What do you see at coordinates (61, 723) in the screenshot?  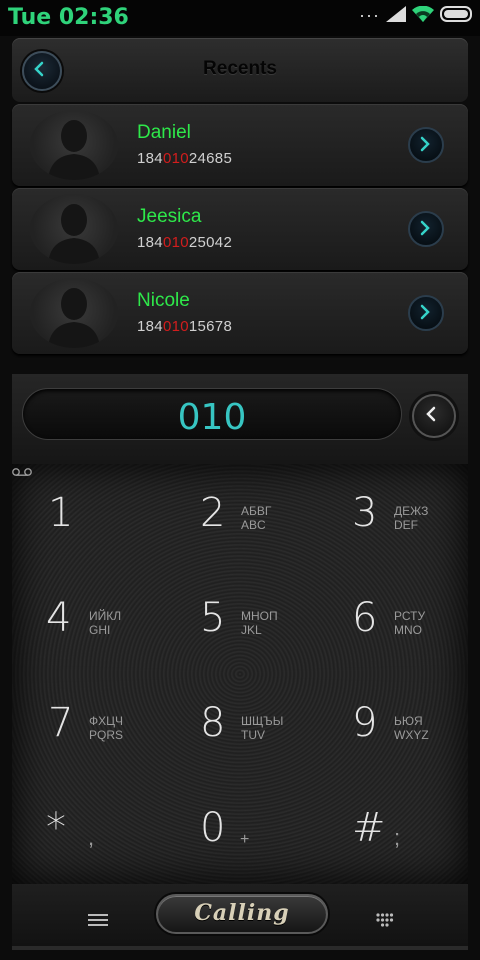 I see `key-digit: 7` at bounding box center [61, 723].